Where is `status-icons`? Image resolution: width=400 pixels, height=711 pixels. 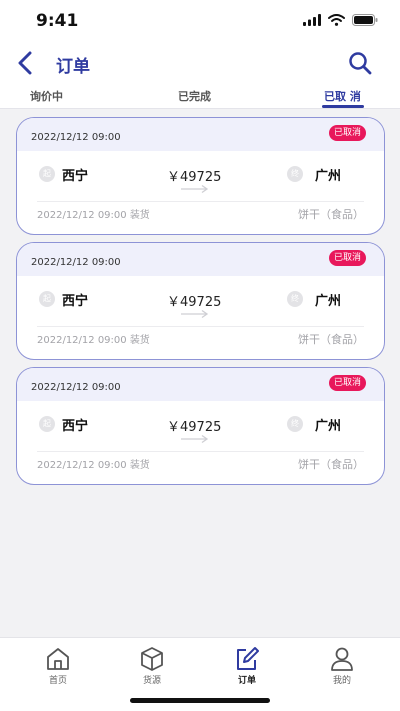
status-icons is located at coordinates (340, 20).